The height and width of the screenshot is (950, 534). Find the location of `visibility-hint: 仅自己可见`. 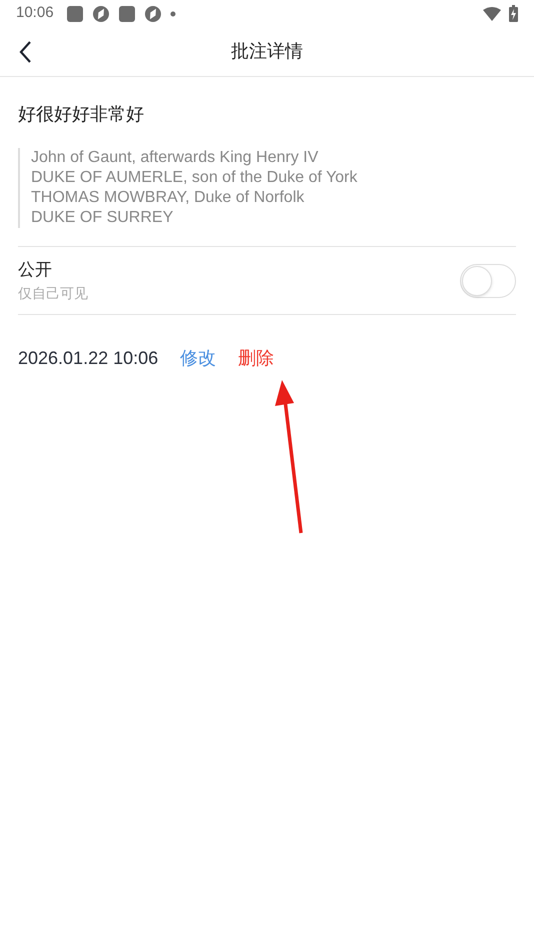

visibility-hint: 仅自己可见 is located at coordinates (53, 293).